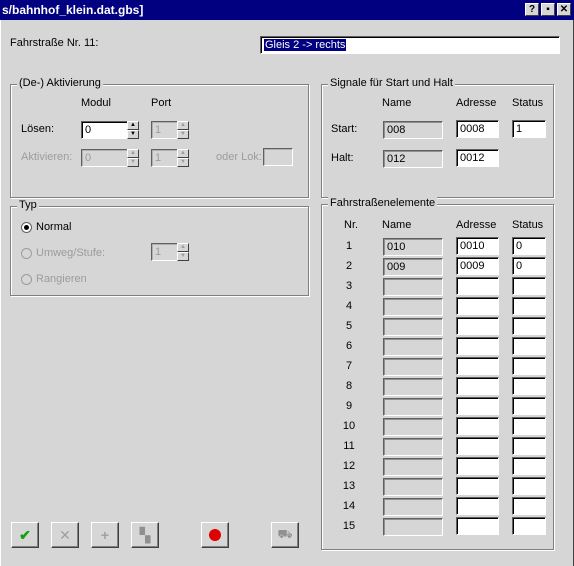 This screenshot has height=566, width=574. I want to click on element-nr: 6, so click(349, 346).